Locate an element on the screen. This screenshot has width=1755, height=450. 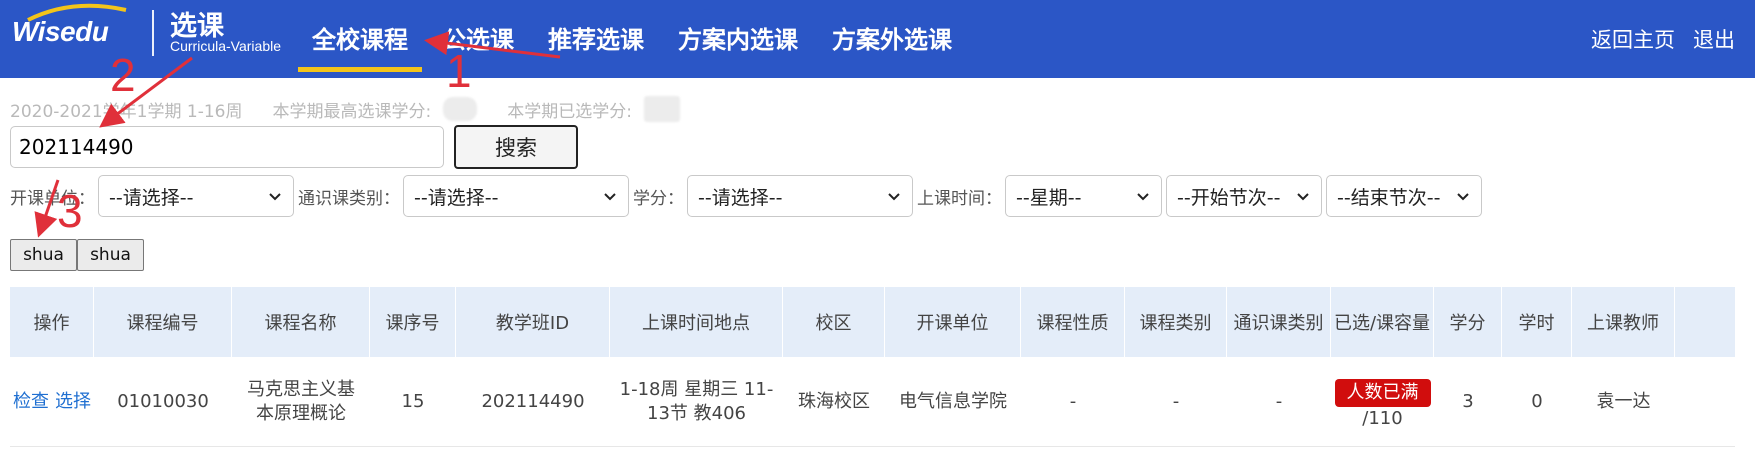
cell-dept: 电气信息学院 is located at coordinates (953, 401).